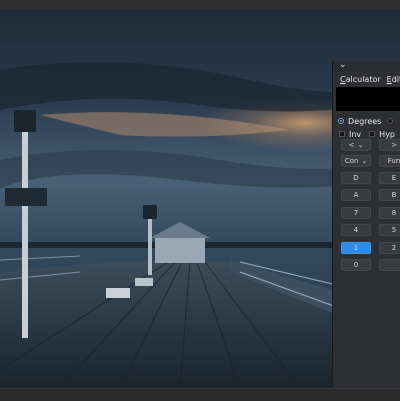 This screenshot has height=401, width=400. I want to click on key-8: 8, so click(389, 213).